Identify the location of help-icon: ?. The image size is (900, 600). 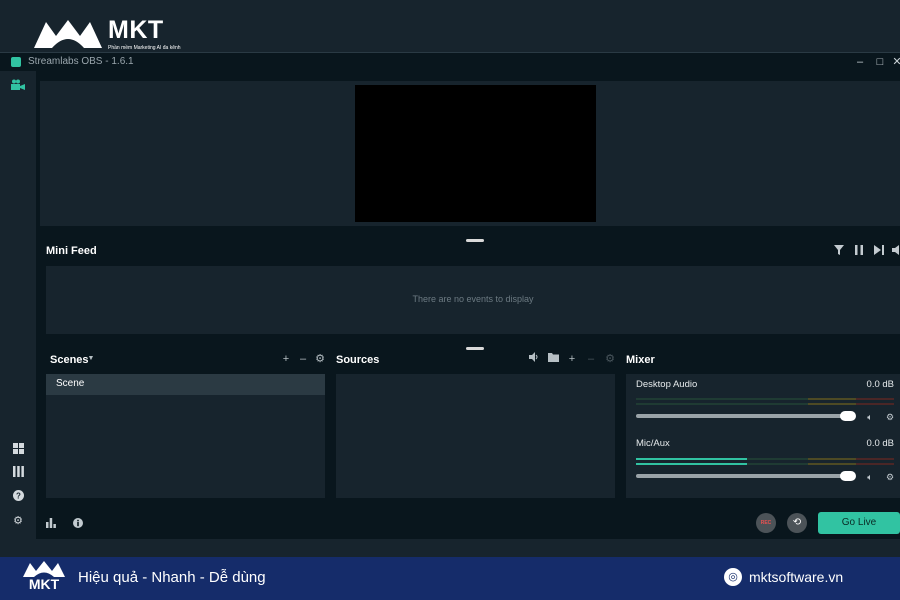
(18, 498).